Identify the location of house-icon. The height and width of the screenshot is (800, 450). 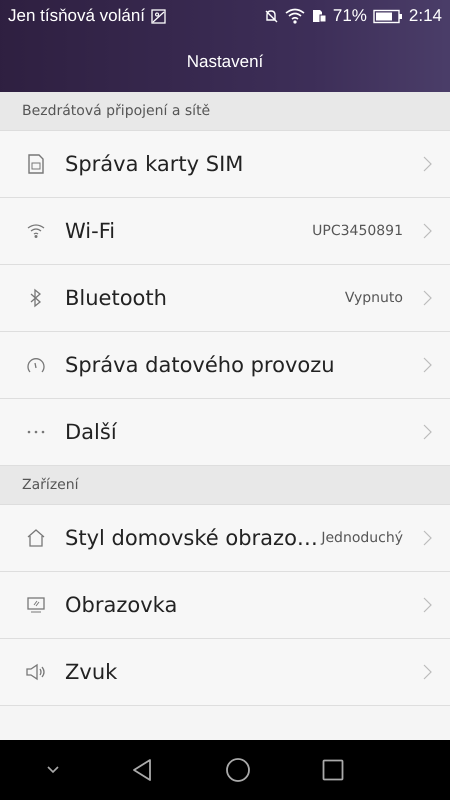
(36, 538).